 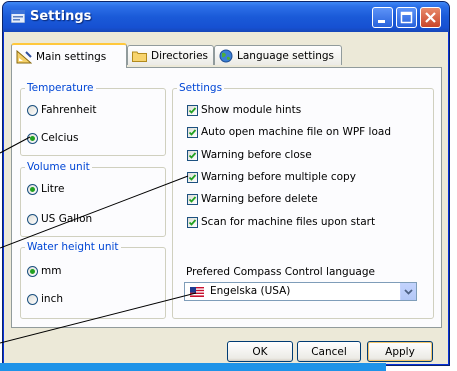 I want to click on callout-line-settings, so click(x=94, y=212).